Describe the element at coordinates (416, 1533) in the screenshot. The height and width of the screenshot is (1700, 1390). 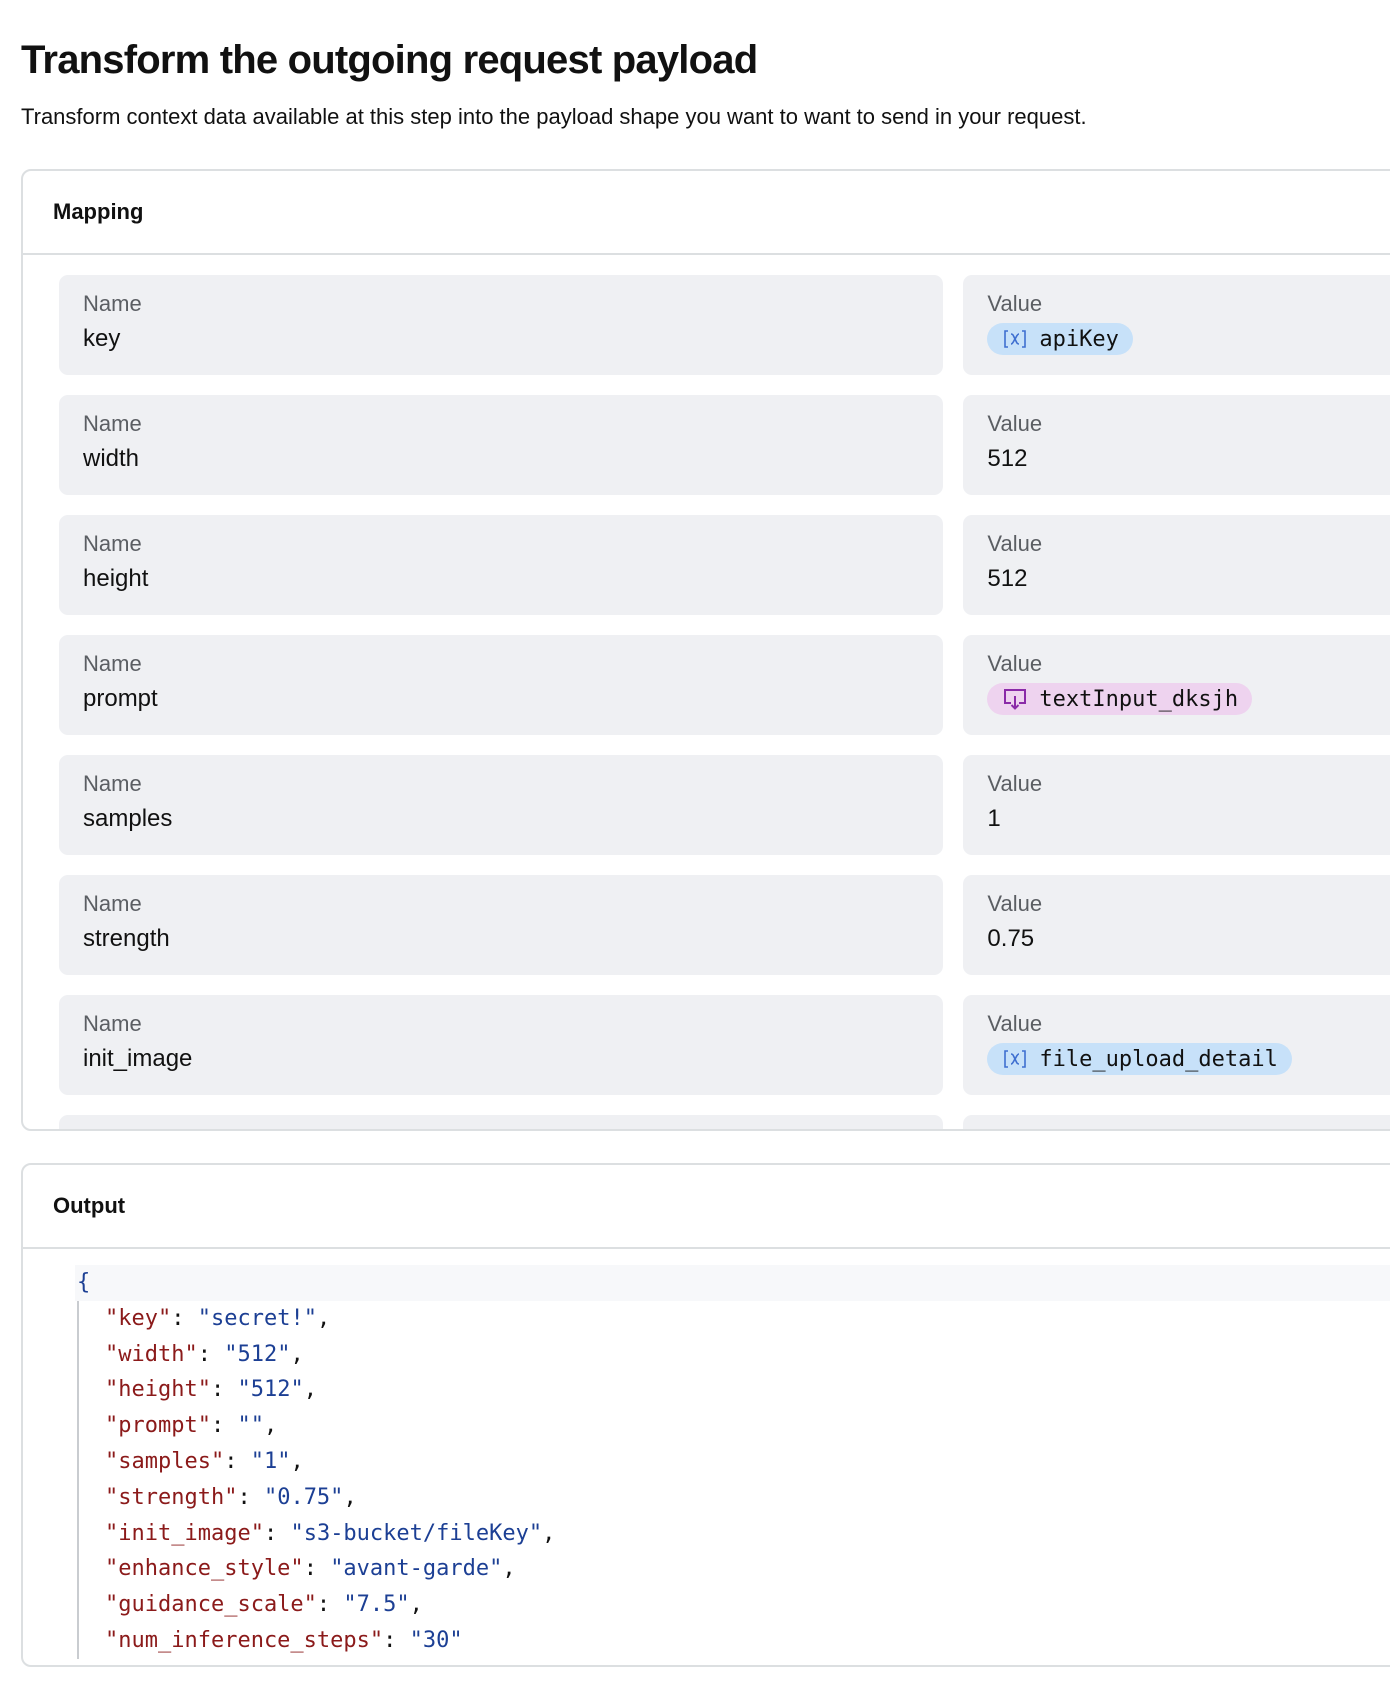
I see `json-value: "s3-bucket/fileKey"` at that location.